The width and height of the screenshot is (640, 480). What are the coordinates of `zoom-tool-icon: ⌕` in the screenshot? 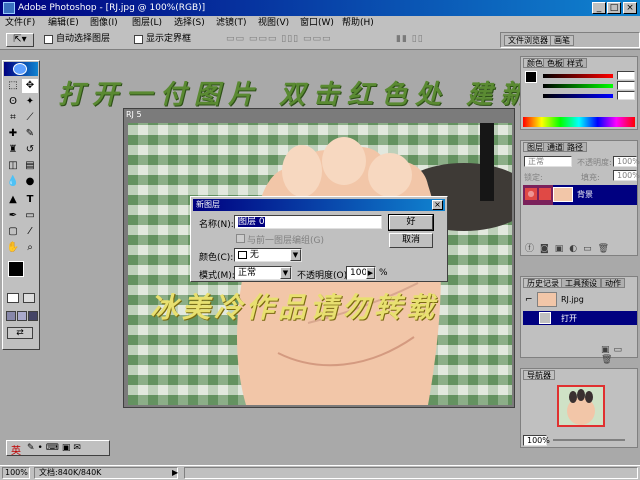 It's located at (30, 248).